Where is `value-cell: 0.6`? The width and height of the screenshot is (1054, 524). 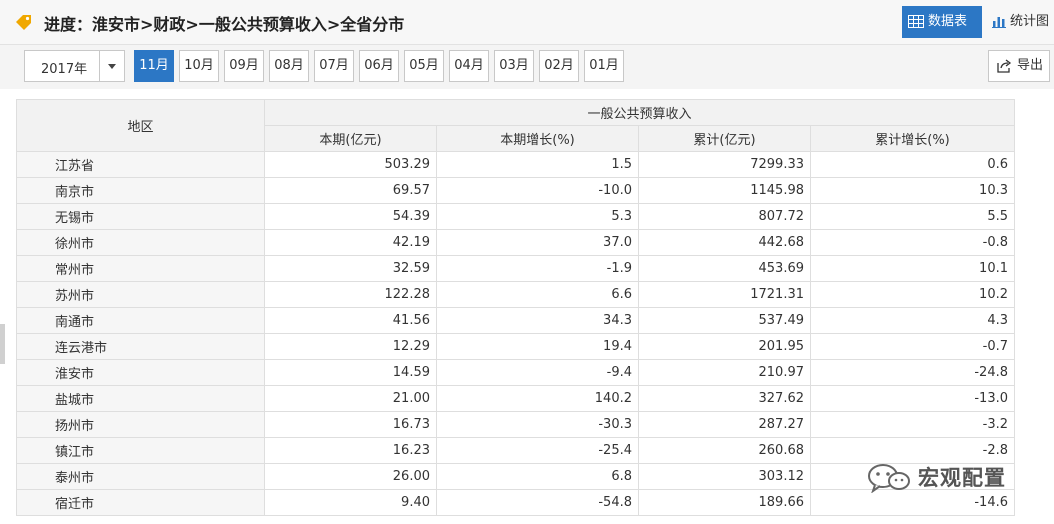
value-cell: 0.6 is located at coordinates (912, 164).